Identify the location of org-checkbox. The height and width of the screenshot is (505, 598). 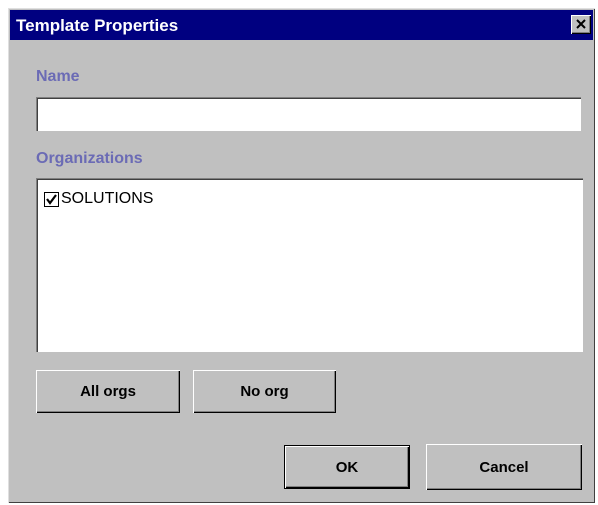
(51, 199).